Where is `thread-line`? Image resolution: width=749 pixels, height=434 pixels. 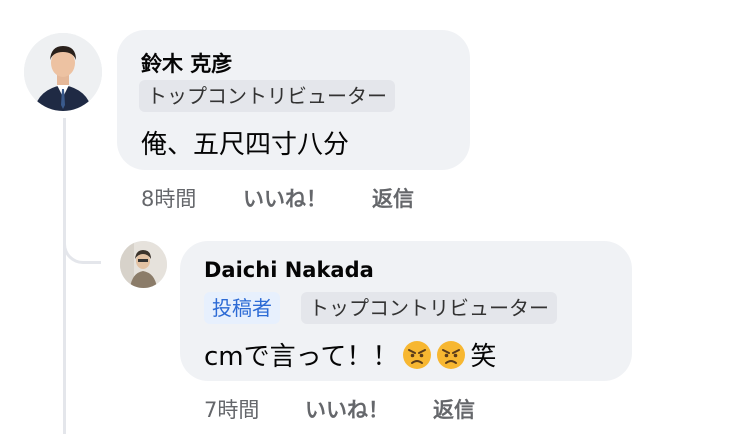 thread-line is located at coordinates (64, 276).